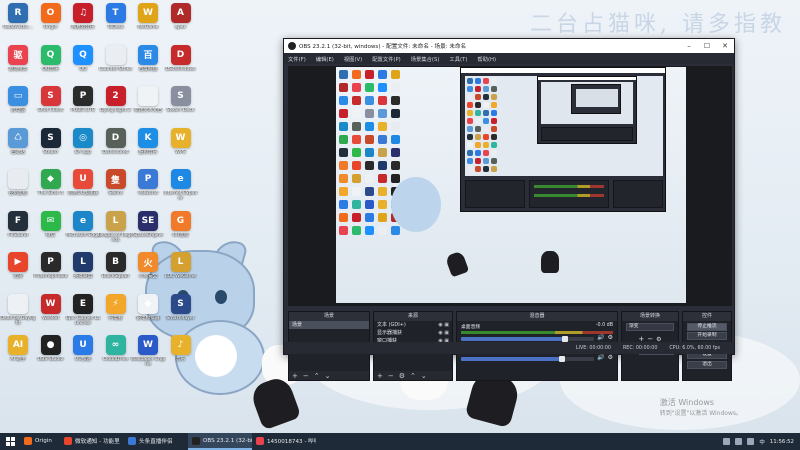  I want to click on desktop-icon: ♪ 音乐, so click(181, 351).